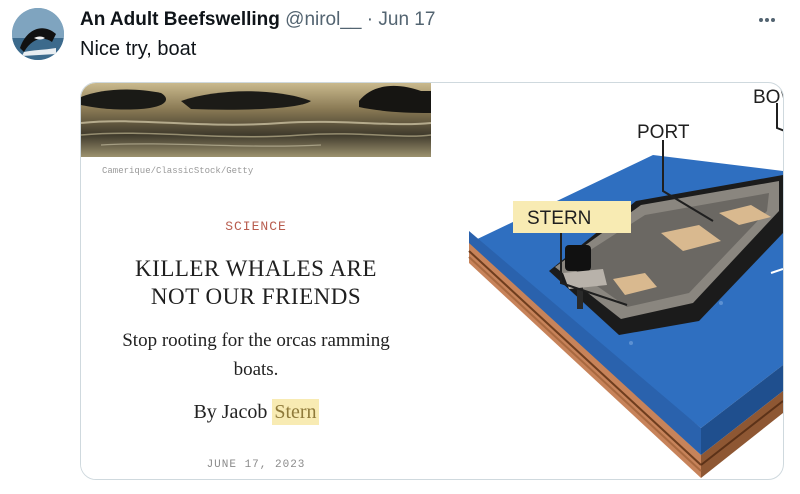  What do you see at coordinates (256, 340) in the screenshot?
I see `dek-line-1: Stop rooting for the orcas ramming` at bounding box center [256, 340].